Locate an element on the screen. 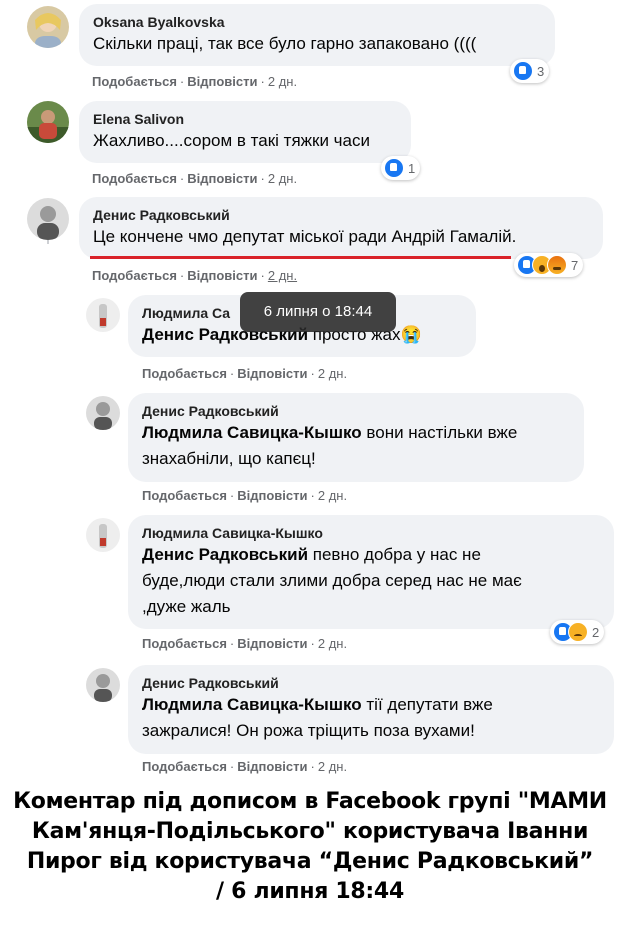 This screenshot has height=933, width=620. reply-text: ,дуже жаль is located at coordinates (186, 606).